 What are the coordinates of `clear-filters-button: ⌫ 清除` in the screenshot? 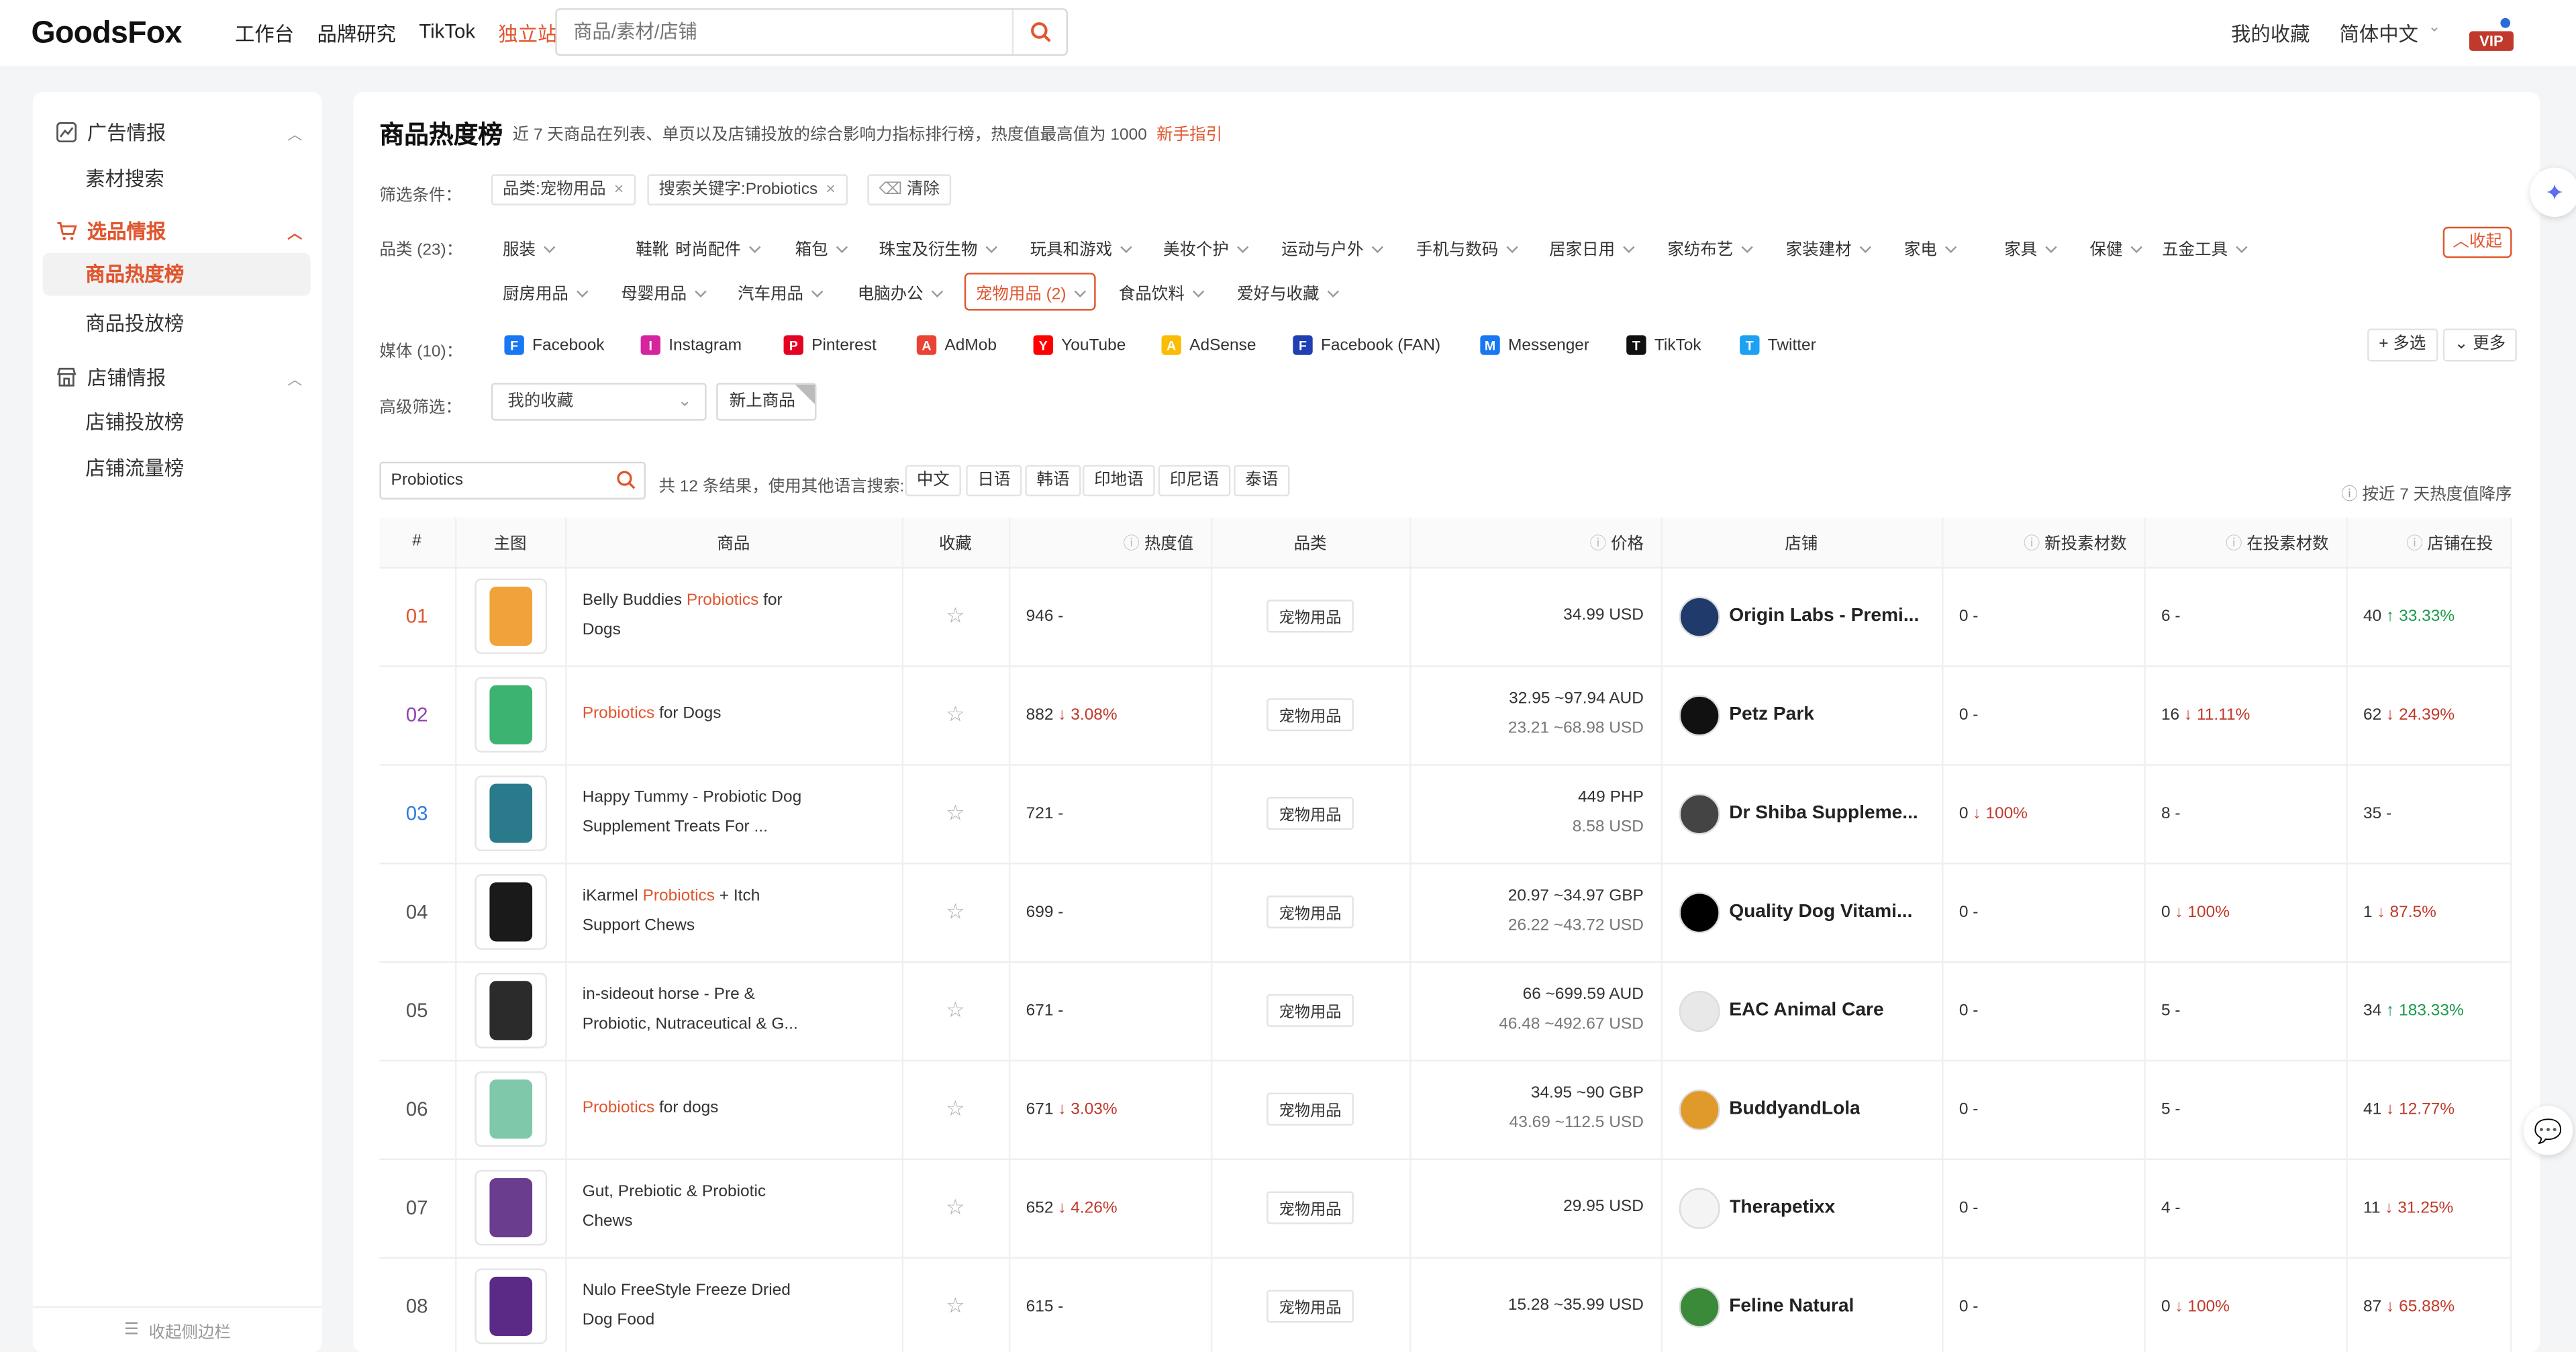 It's located at (909, 189).